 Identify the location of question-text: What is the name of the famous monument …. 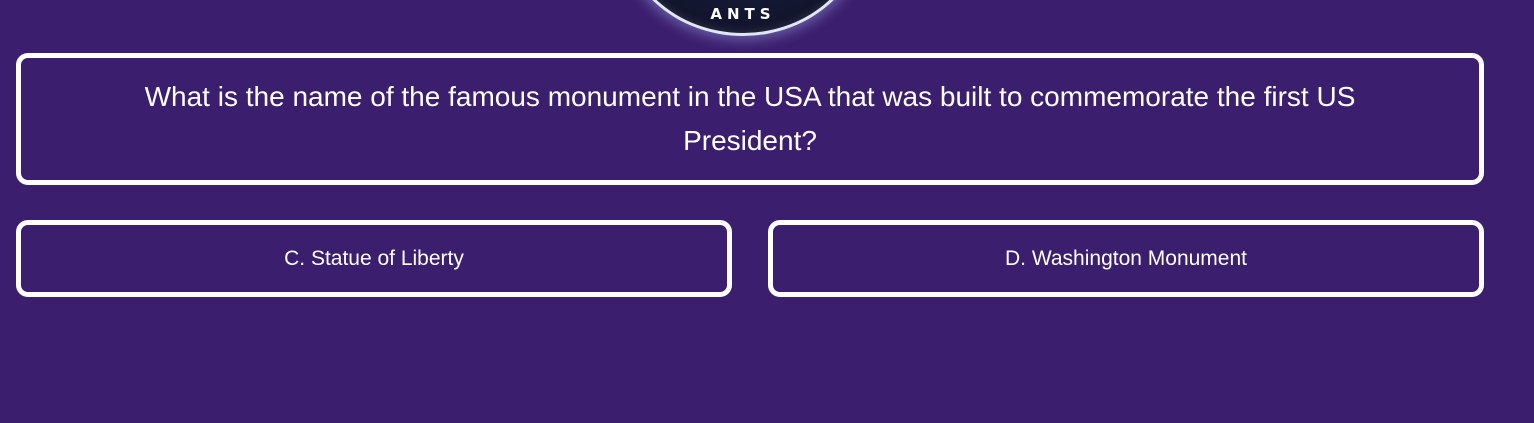
(750, 118).